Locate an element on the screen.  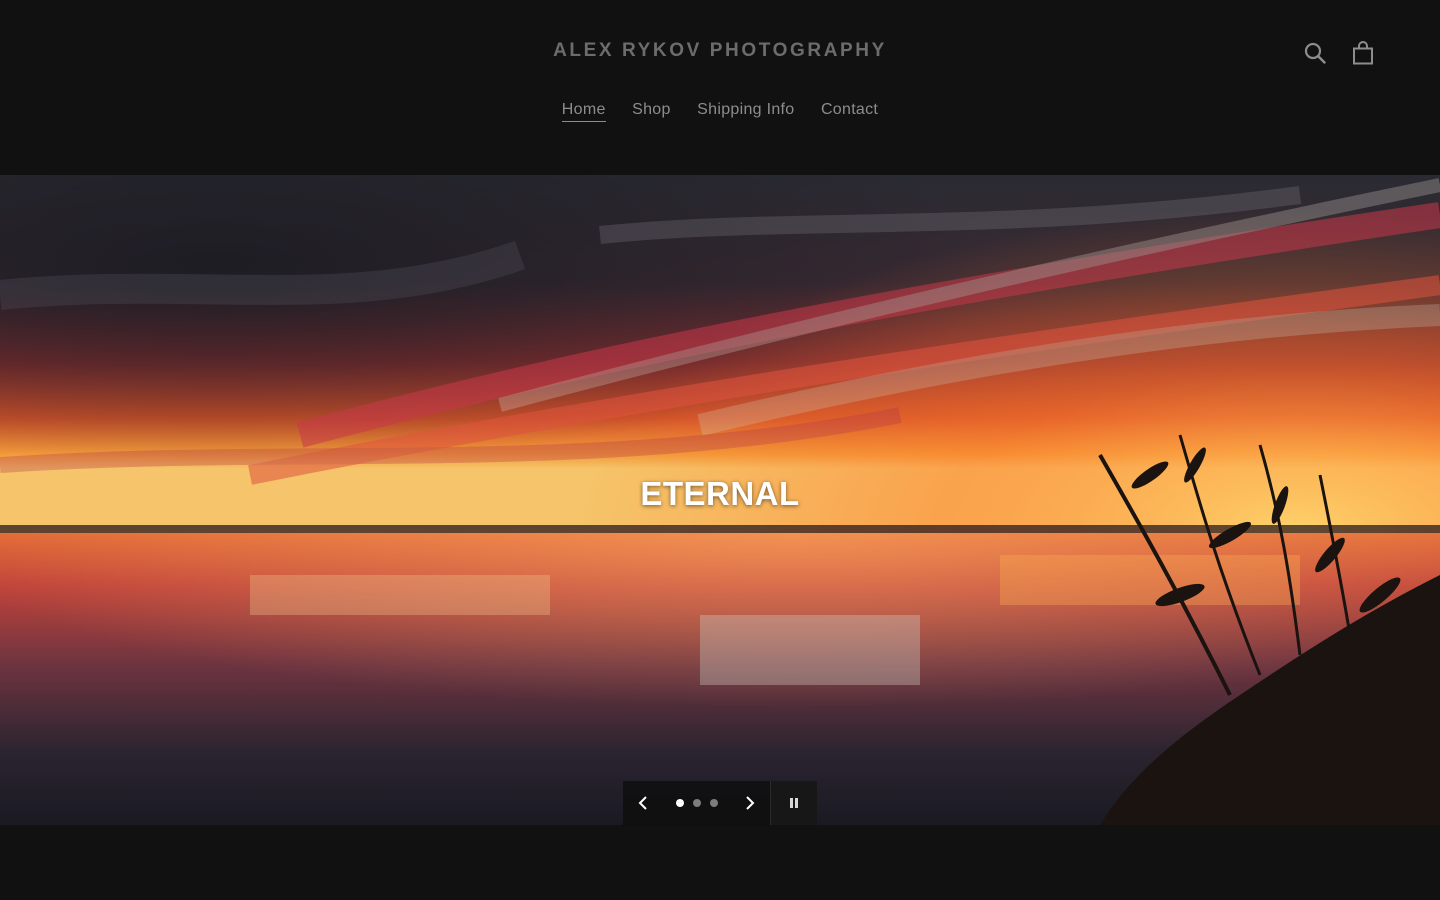
slide-dots is located at coordinates (696, 803).